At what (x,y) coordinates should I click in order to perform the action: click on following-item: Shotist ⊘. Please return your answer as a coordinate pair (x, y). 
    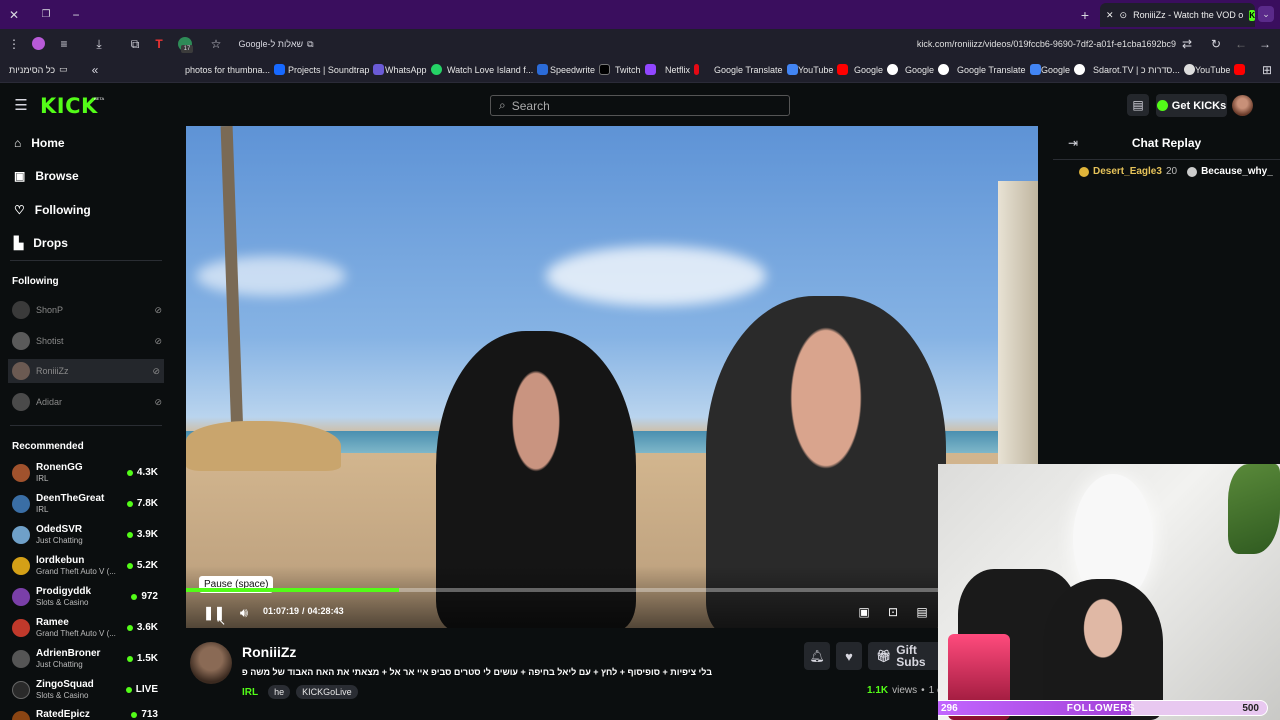
    Looking at the image, I should click on (87, 341).